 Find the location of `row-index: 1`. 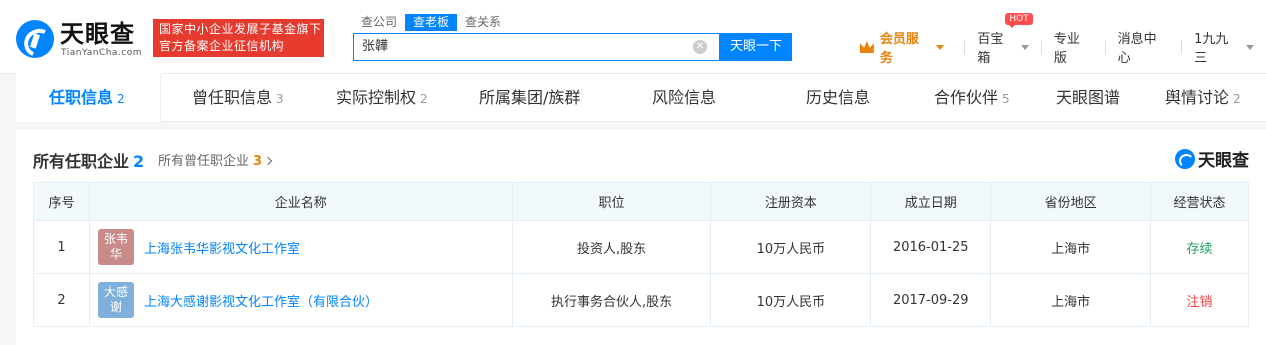

row-index: 1 is located at coordinates (61, 247).